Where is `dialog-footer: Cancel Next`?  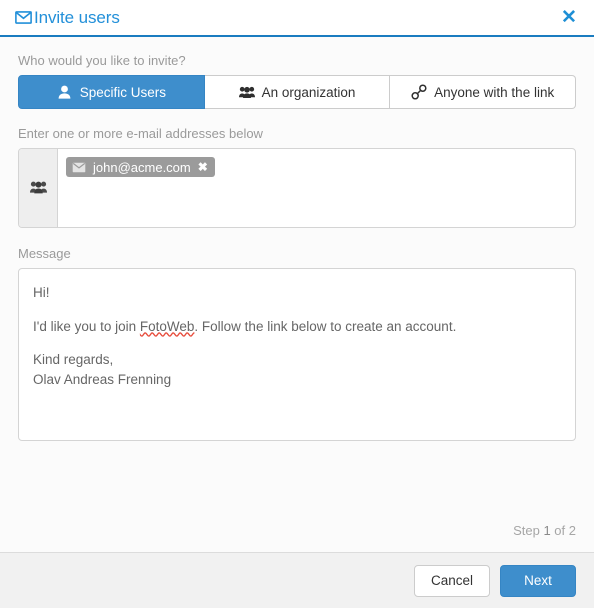 dialog-footer: Cancel Next is located at coordinates (297, 580).